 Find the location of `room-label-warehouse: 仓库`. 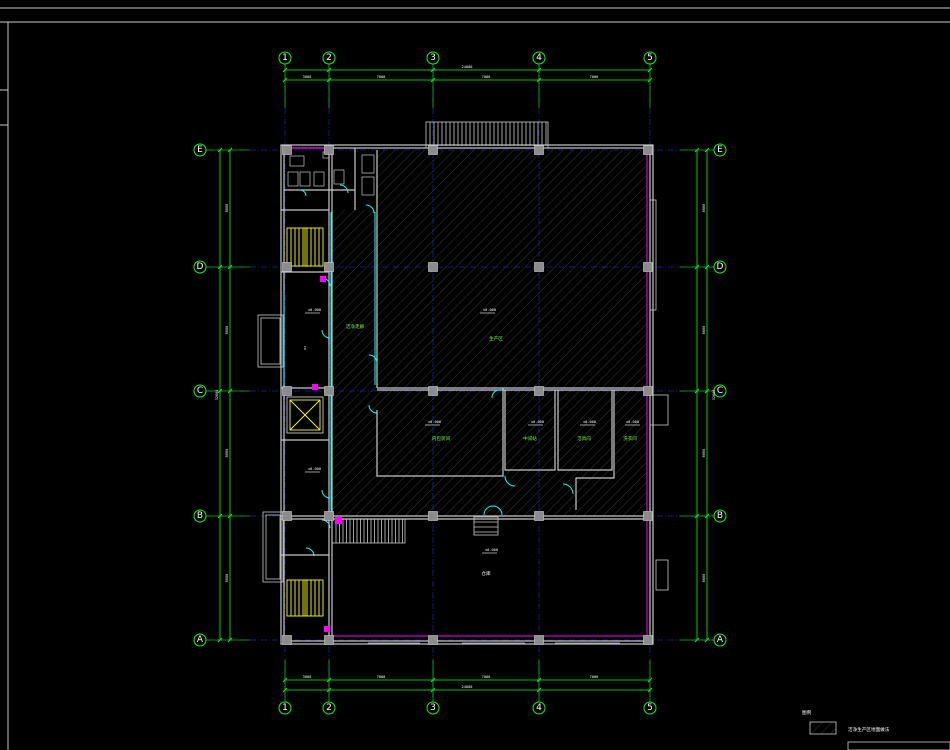

room-label-warehouse: 仓库 is located at coordinates (486, 573).